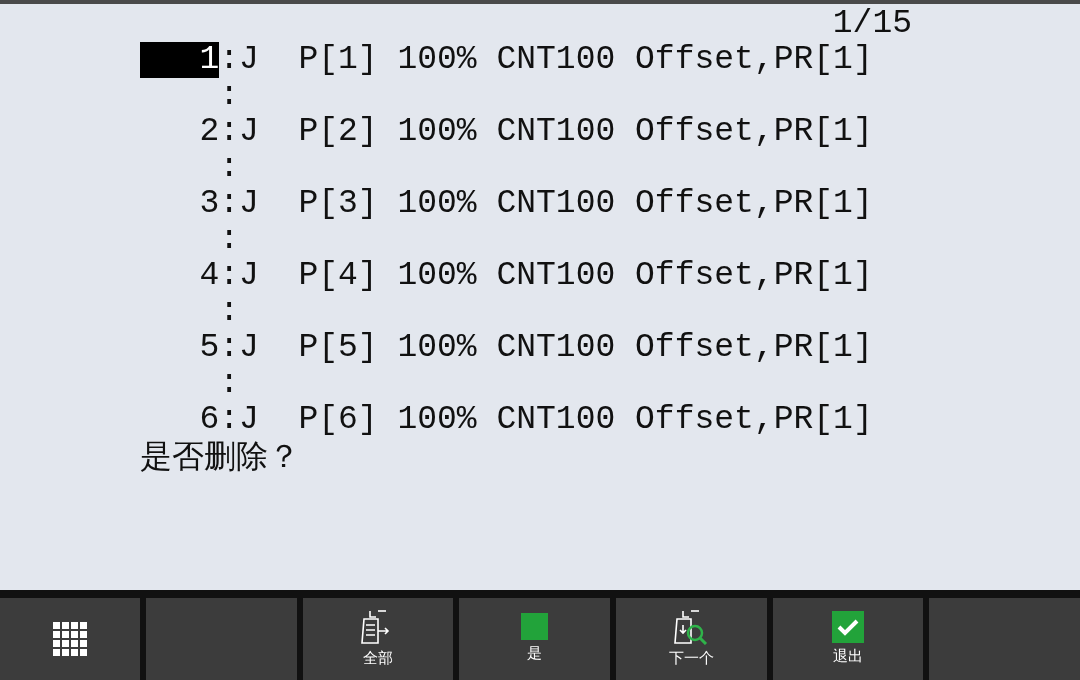 This screenshot has height=680, width=1080. What do you see at coordinates (180, 60) in the screenshot?
I see `line-number: 1` at bounding box center [180, 60].